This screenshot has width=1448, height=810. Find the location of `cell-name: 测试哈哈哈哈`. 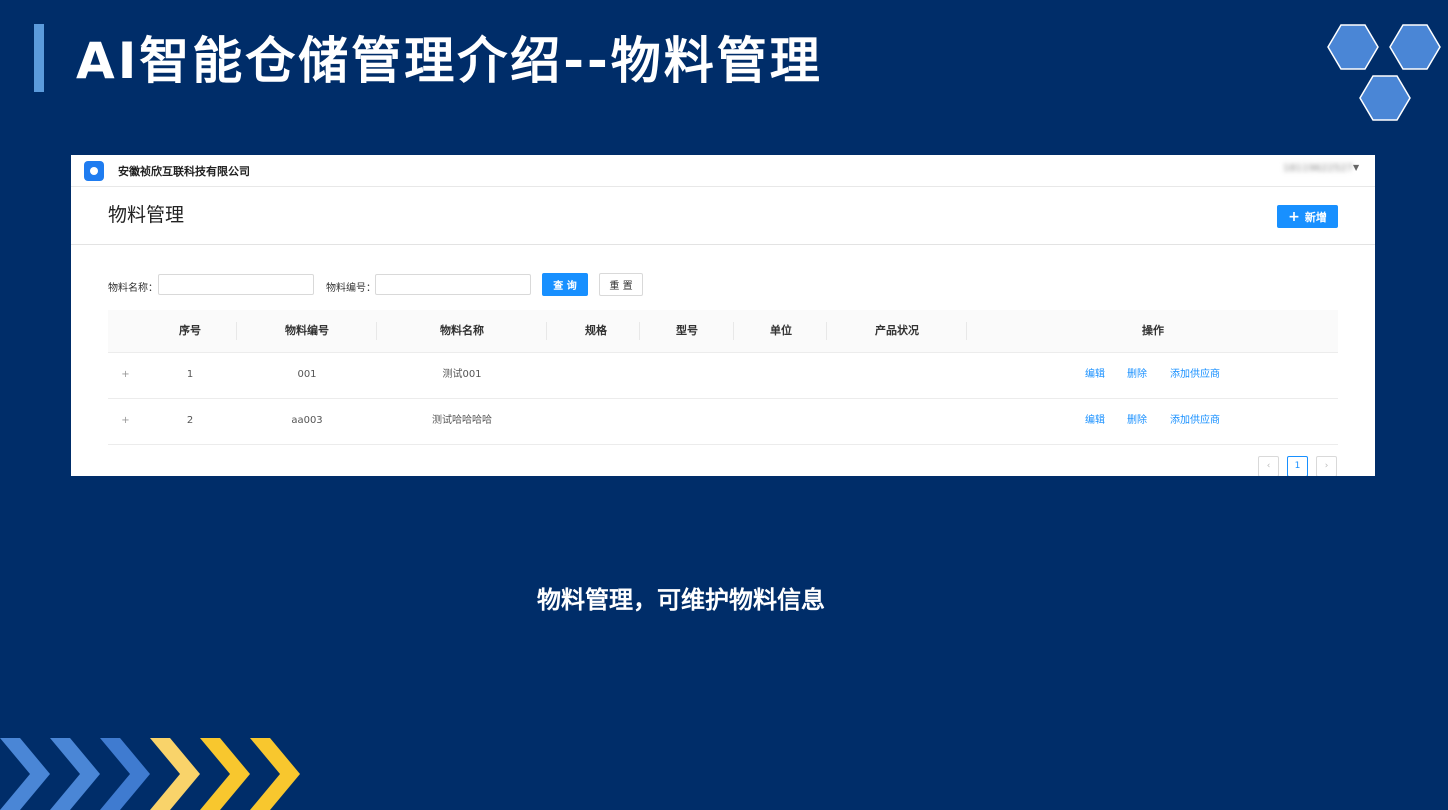

cell-name: 测试哈哈哈哈 is located at coordinates (462, 420).